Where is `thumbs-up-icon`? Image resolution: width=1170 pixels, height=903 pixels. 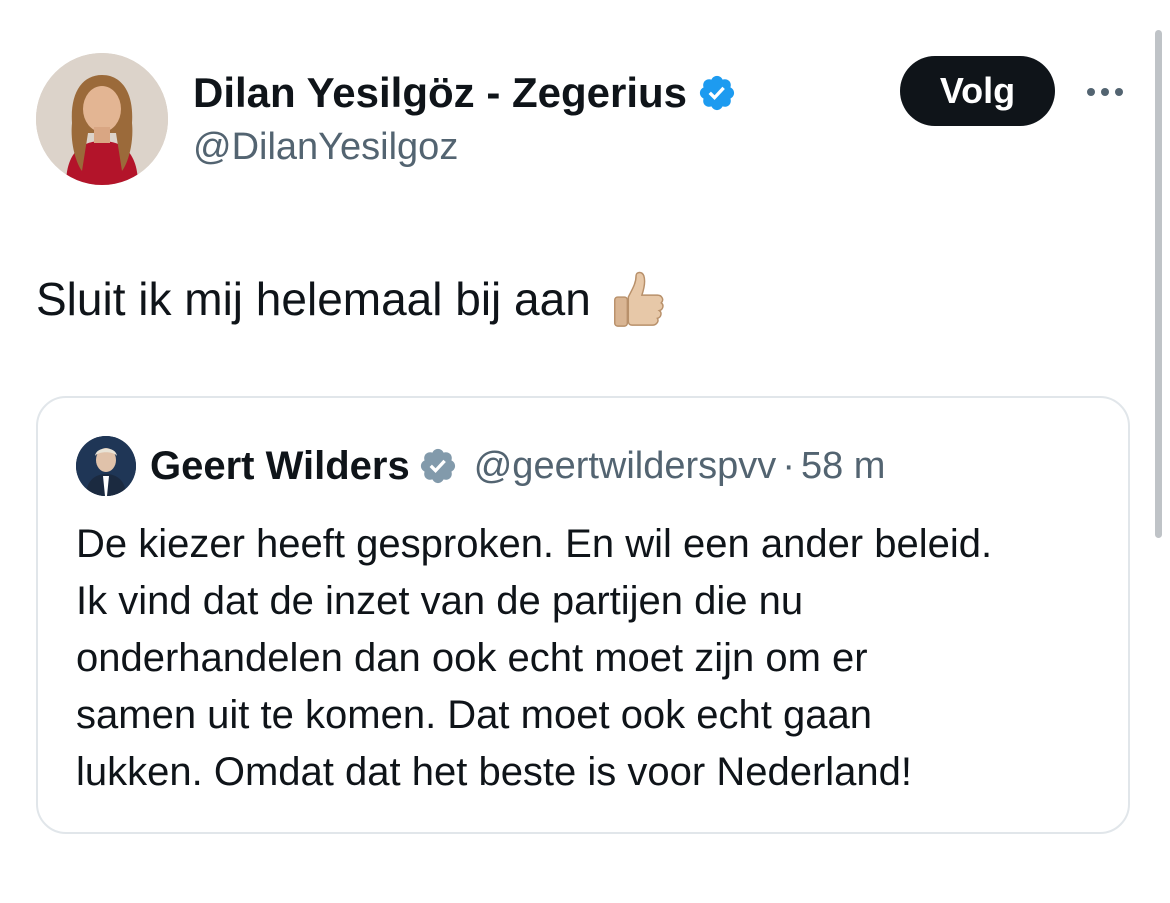 thumbs-up-icon is located at coordinates (638, 299).